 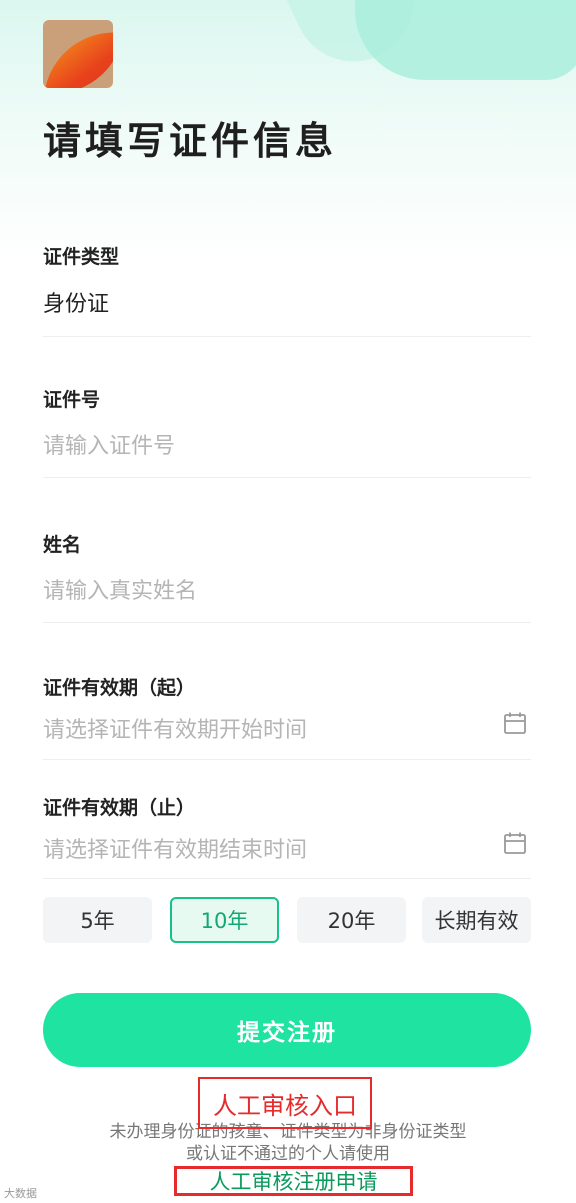 I want to click on valid-start-input: 请选择证件有效期开始时间, so click(x=175, y=728).